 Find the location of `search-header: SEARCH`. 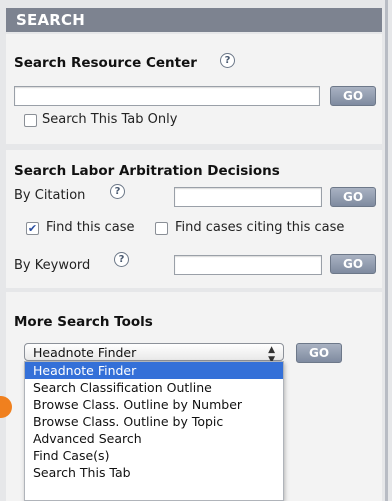

search-header: SEARCH is located at coordinates (194, 20).